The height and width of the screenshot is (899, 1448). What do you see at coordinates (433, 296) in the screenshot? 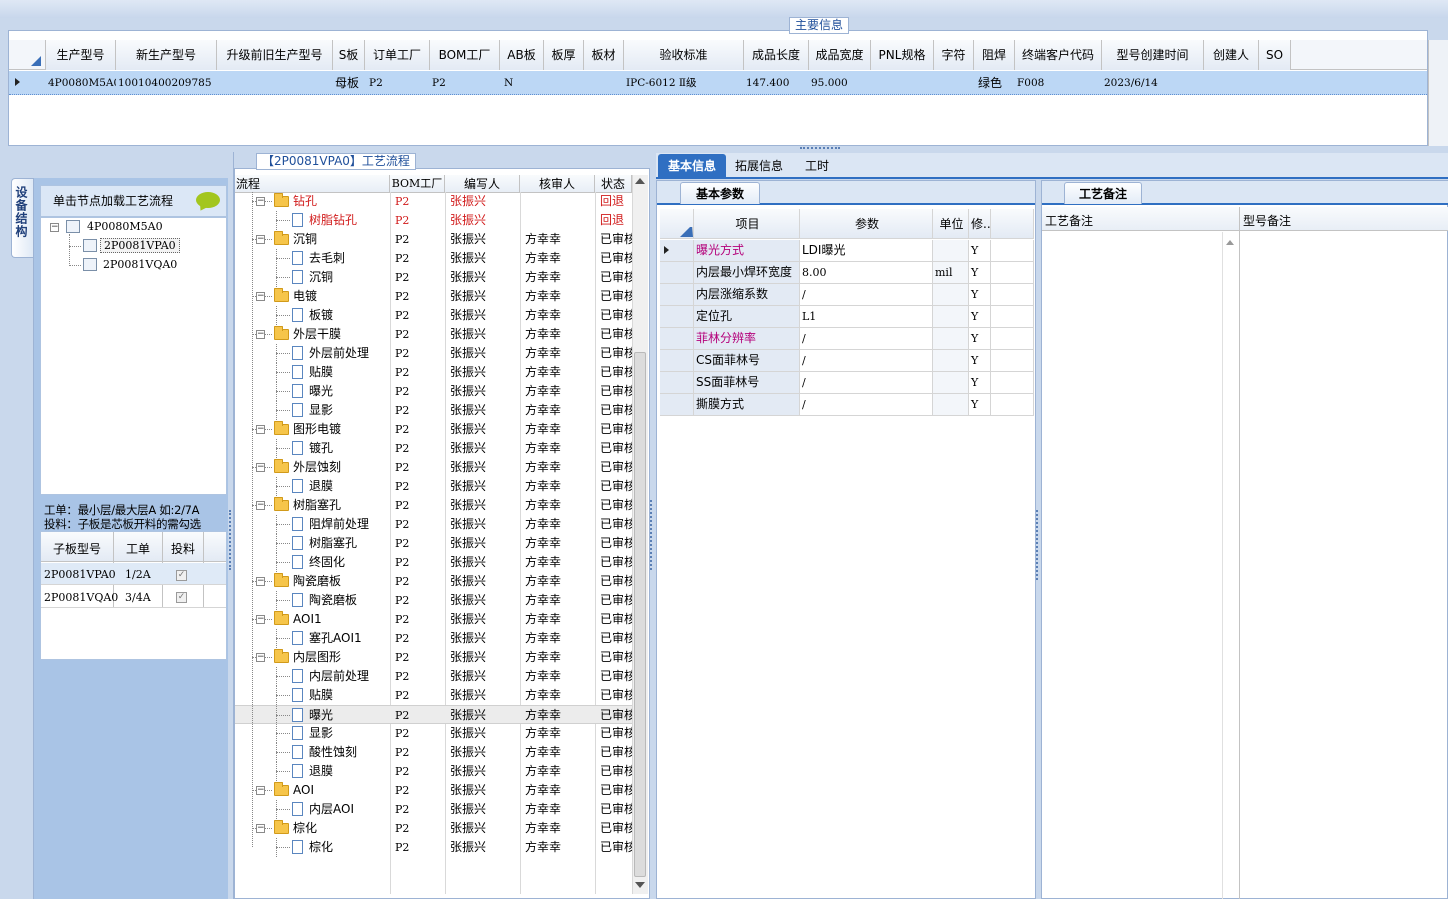
I see `flow-row: − 电镀 P2 张振兴 方幸幸 已审核` at bounding box center [433, 296].